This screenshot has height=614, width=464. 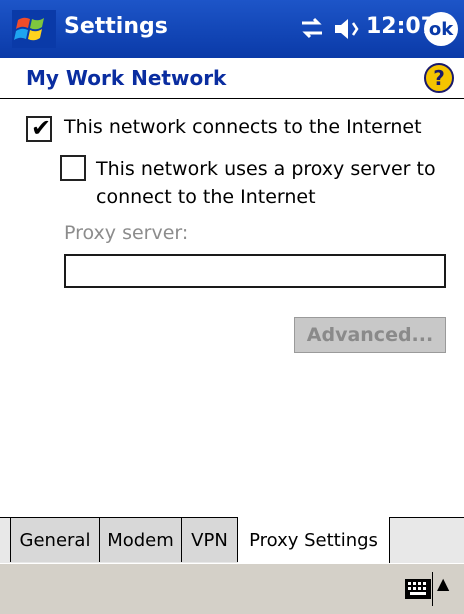 I want to click on proxy-server-label: Proxy server:, so click(x=126, y=233).